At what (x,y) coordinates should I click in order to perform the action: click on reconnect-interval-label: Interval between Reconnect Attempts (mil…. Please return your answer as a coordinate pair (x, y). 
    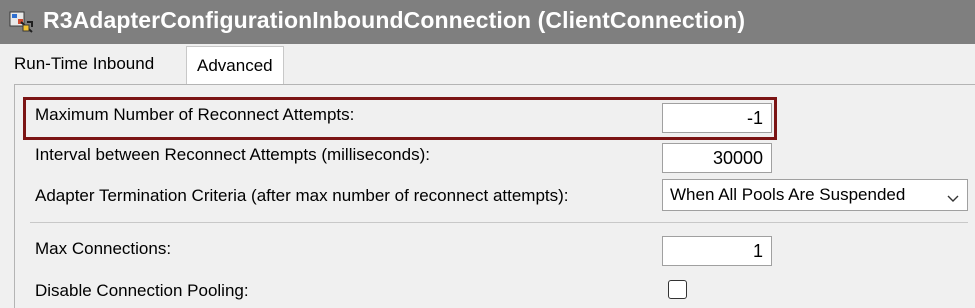
    Looking at the image, I should click on (232, 154).